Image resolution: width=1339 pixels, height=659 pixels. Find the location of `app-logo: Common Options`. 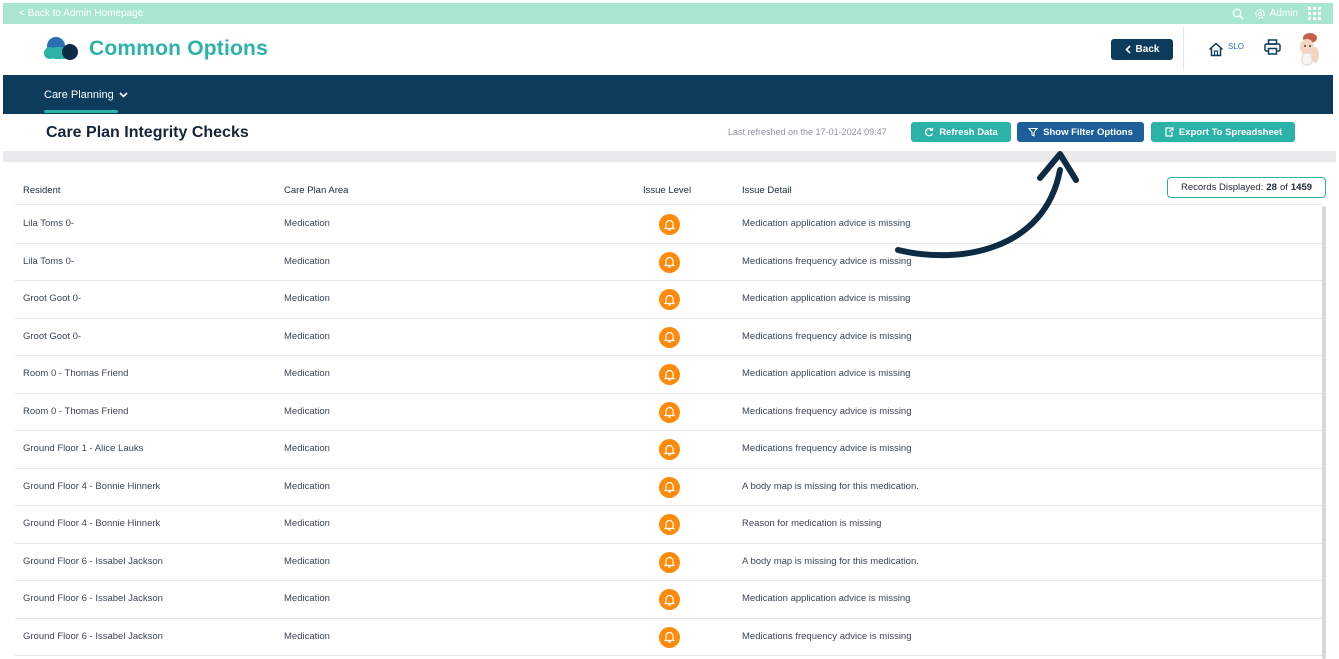

app-logo: Common Options is located at coordinates (155, 49).